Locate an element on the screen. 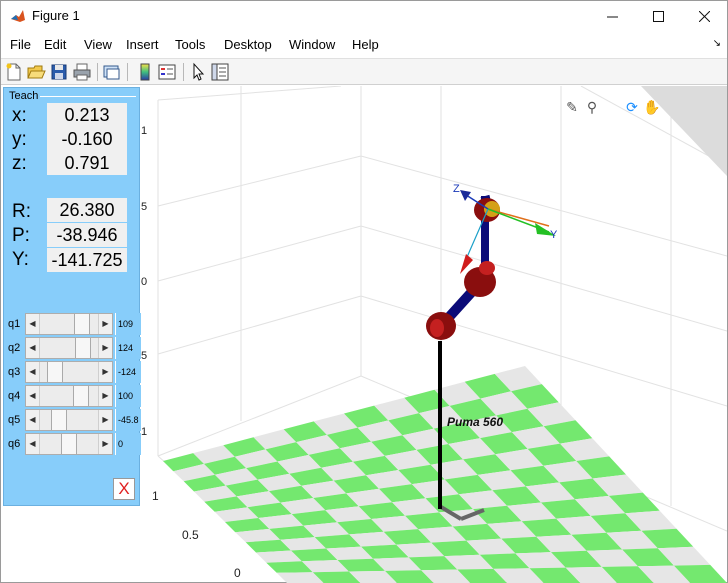  menu-help: Help is located at coordinates (365, 44).